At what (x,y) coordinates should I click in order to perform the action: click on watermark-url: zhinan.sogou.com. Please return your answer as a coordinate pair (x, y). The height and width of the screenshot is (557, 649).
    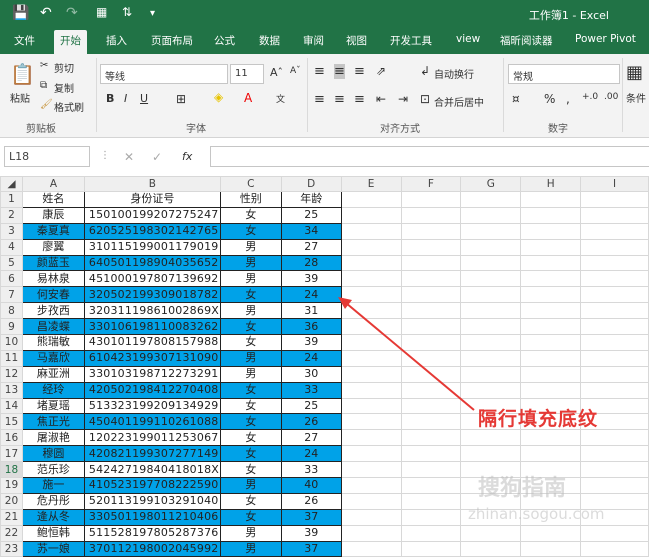
    Looking at the image, I should click on (536, 514).